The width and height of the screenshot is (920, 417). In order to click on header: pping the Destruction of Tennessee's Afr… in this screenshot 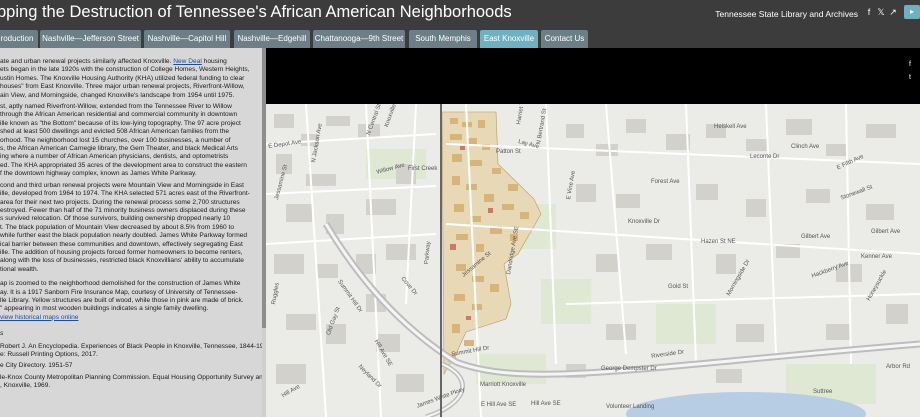, I will do `click(460, 14)`.